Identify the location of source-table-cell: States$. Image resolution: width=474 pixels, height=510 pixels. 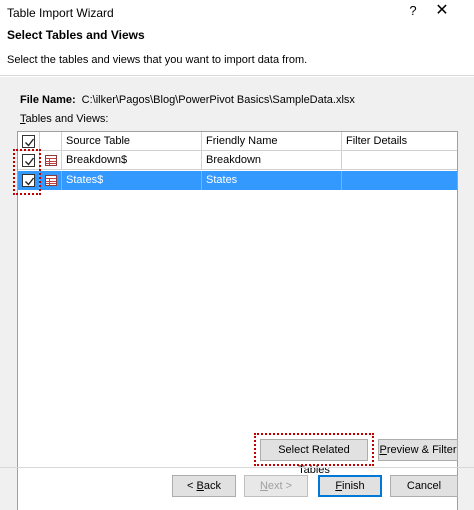
(132, 180).